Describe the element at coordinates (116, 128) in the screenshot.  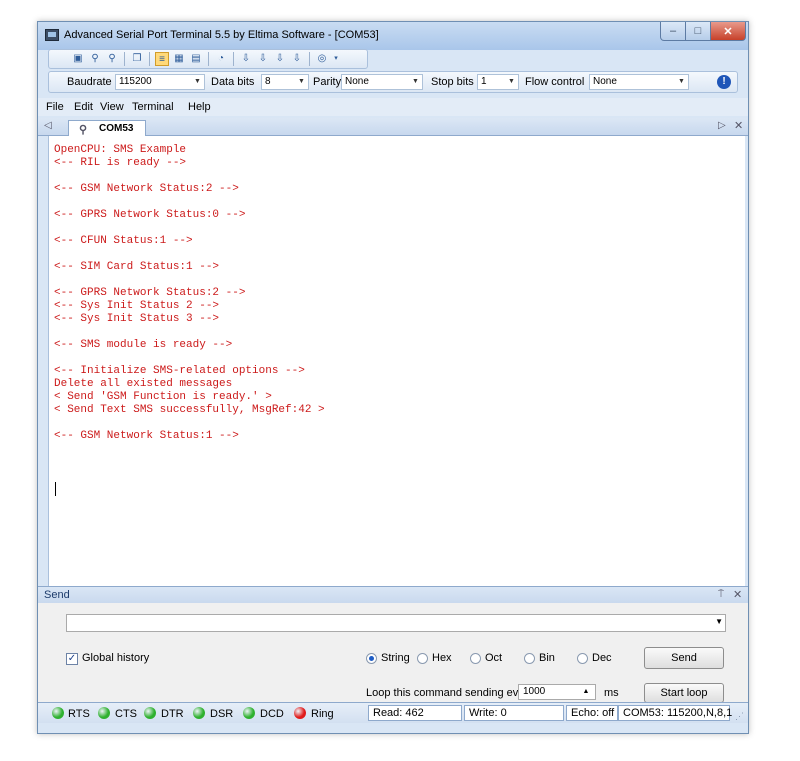
I see `tab-label: COM53` at that location.